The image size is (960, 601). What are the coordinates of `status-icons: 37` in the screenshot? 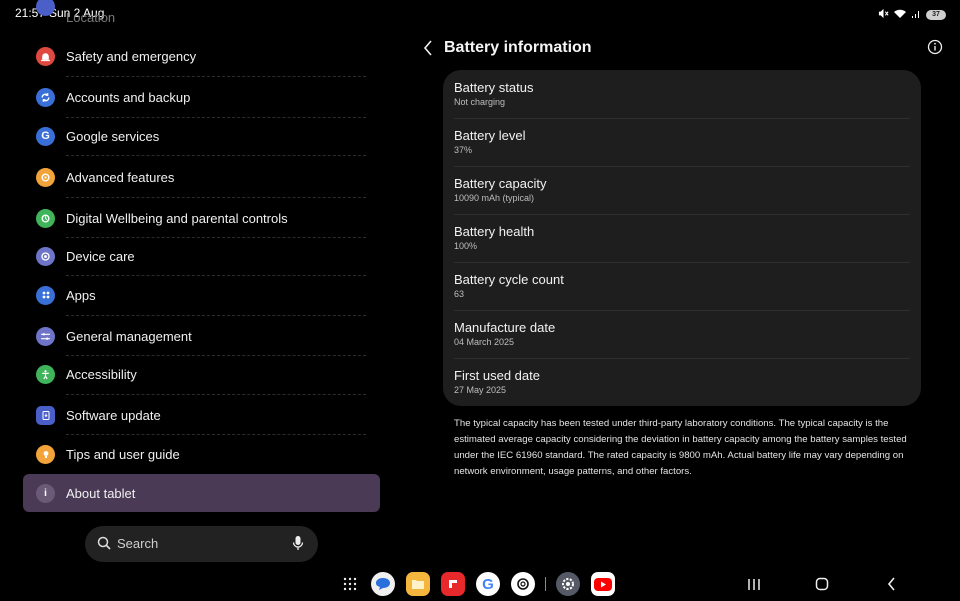 It's located at (912, 15).